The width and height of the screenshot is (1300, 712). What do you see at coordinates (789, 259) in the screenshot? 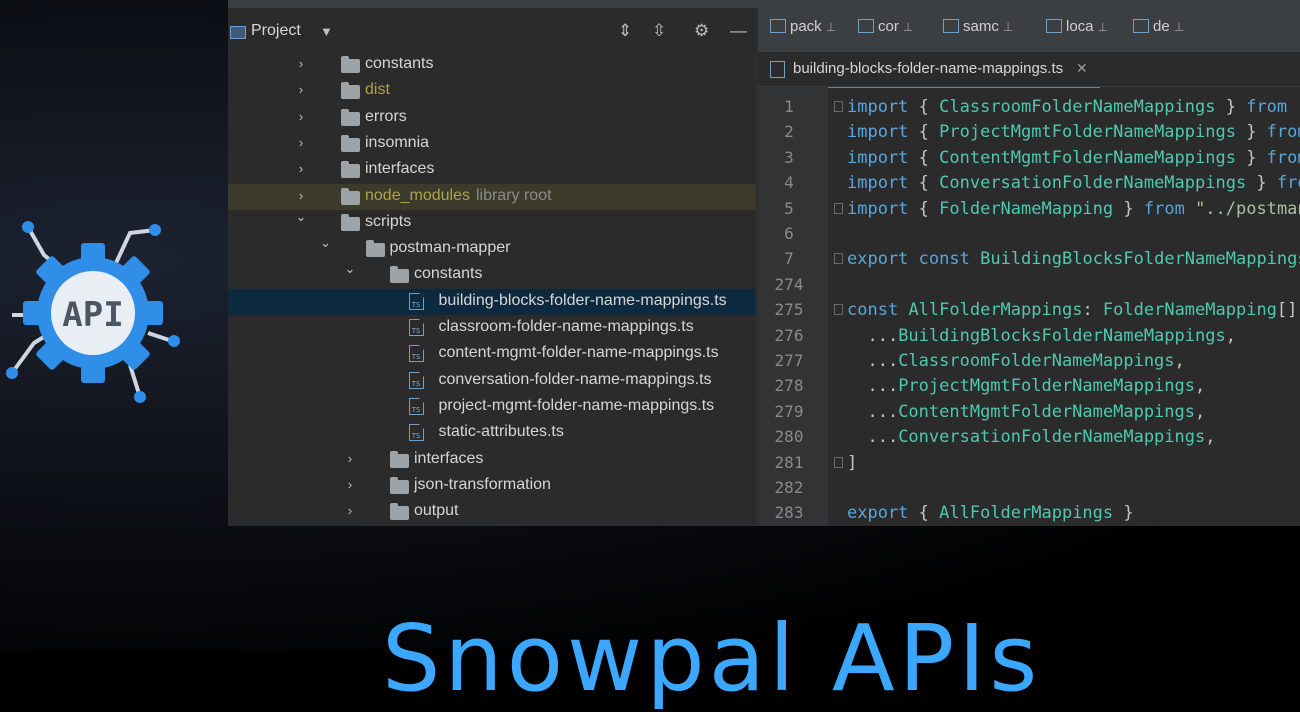
I see `line-number: 7` at bounding box center [789, 259].